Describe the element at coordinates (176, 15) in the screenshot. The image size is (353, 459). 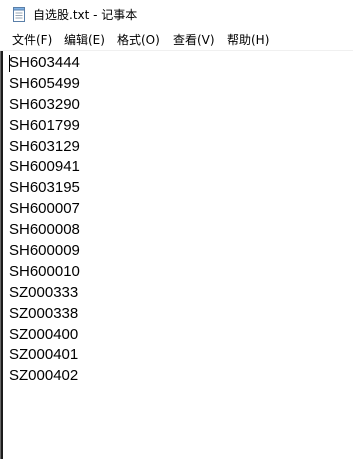
I see `title-bar: 自选股.txt - 记事本` at that location.